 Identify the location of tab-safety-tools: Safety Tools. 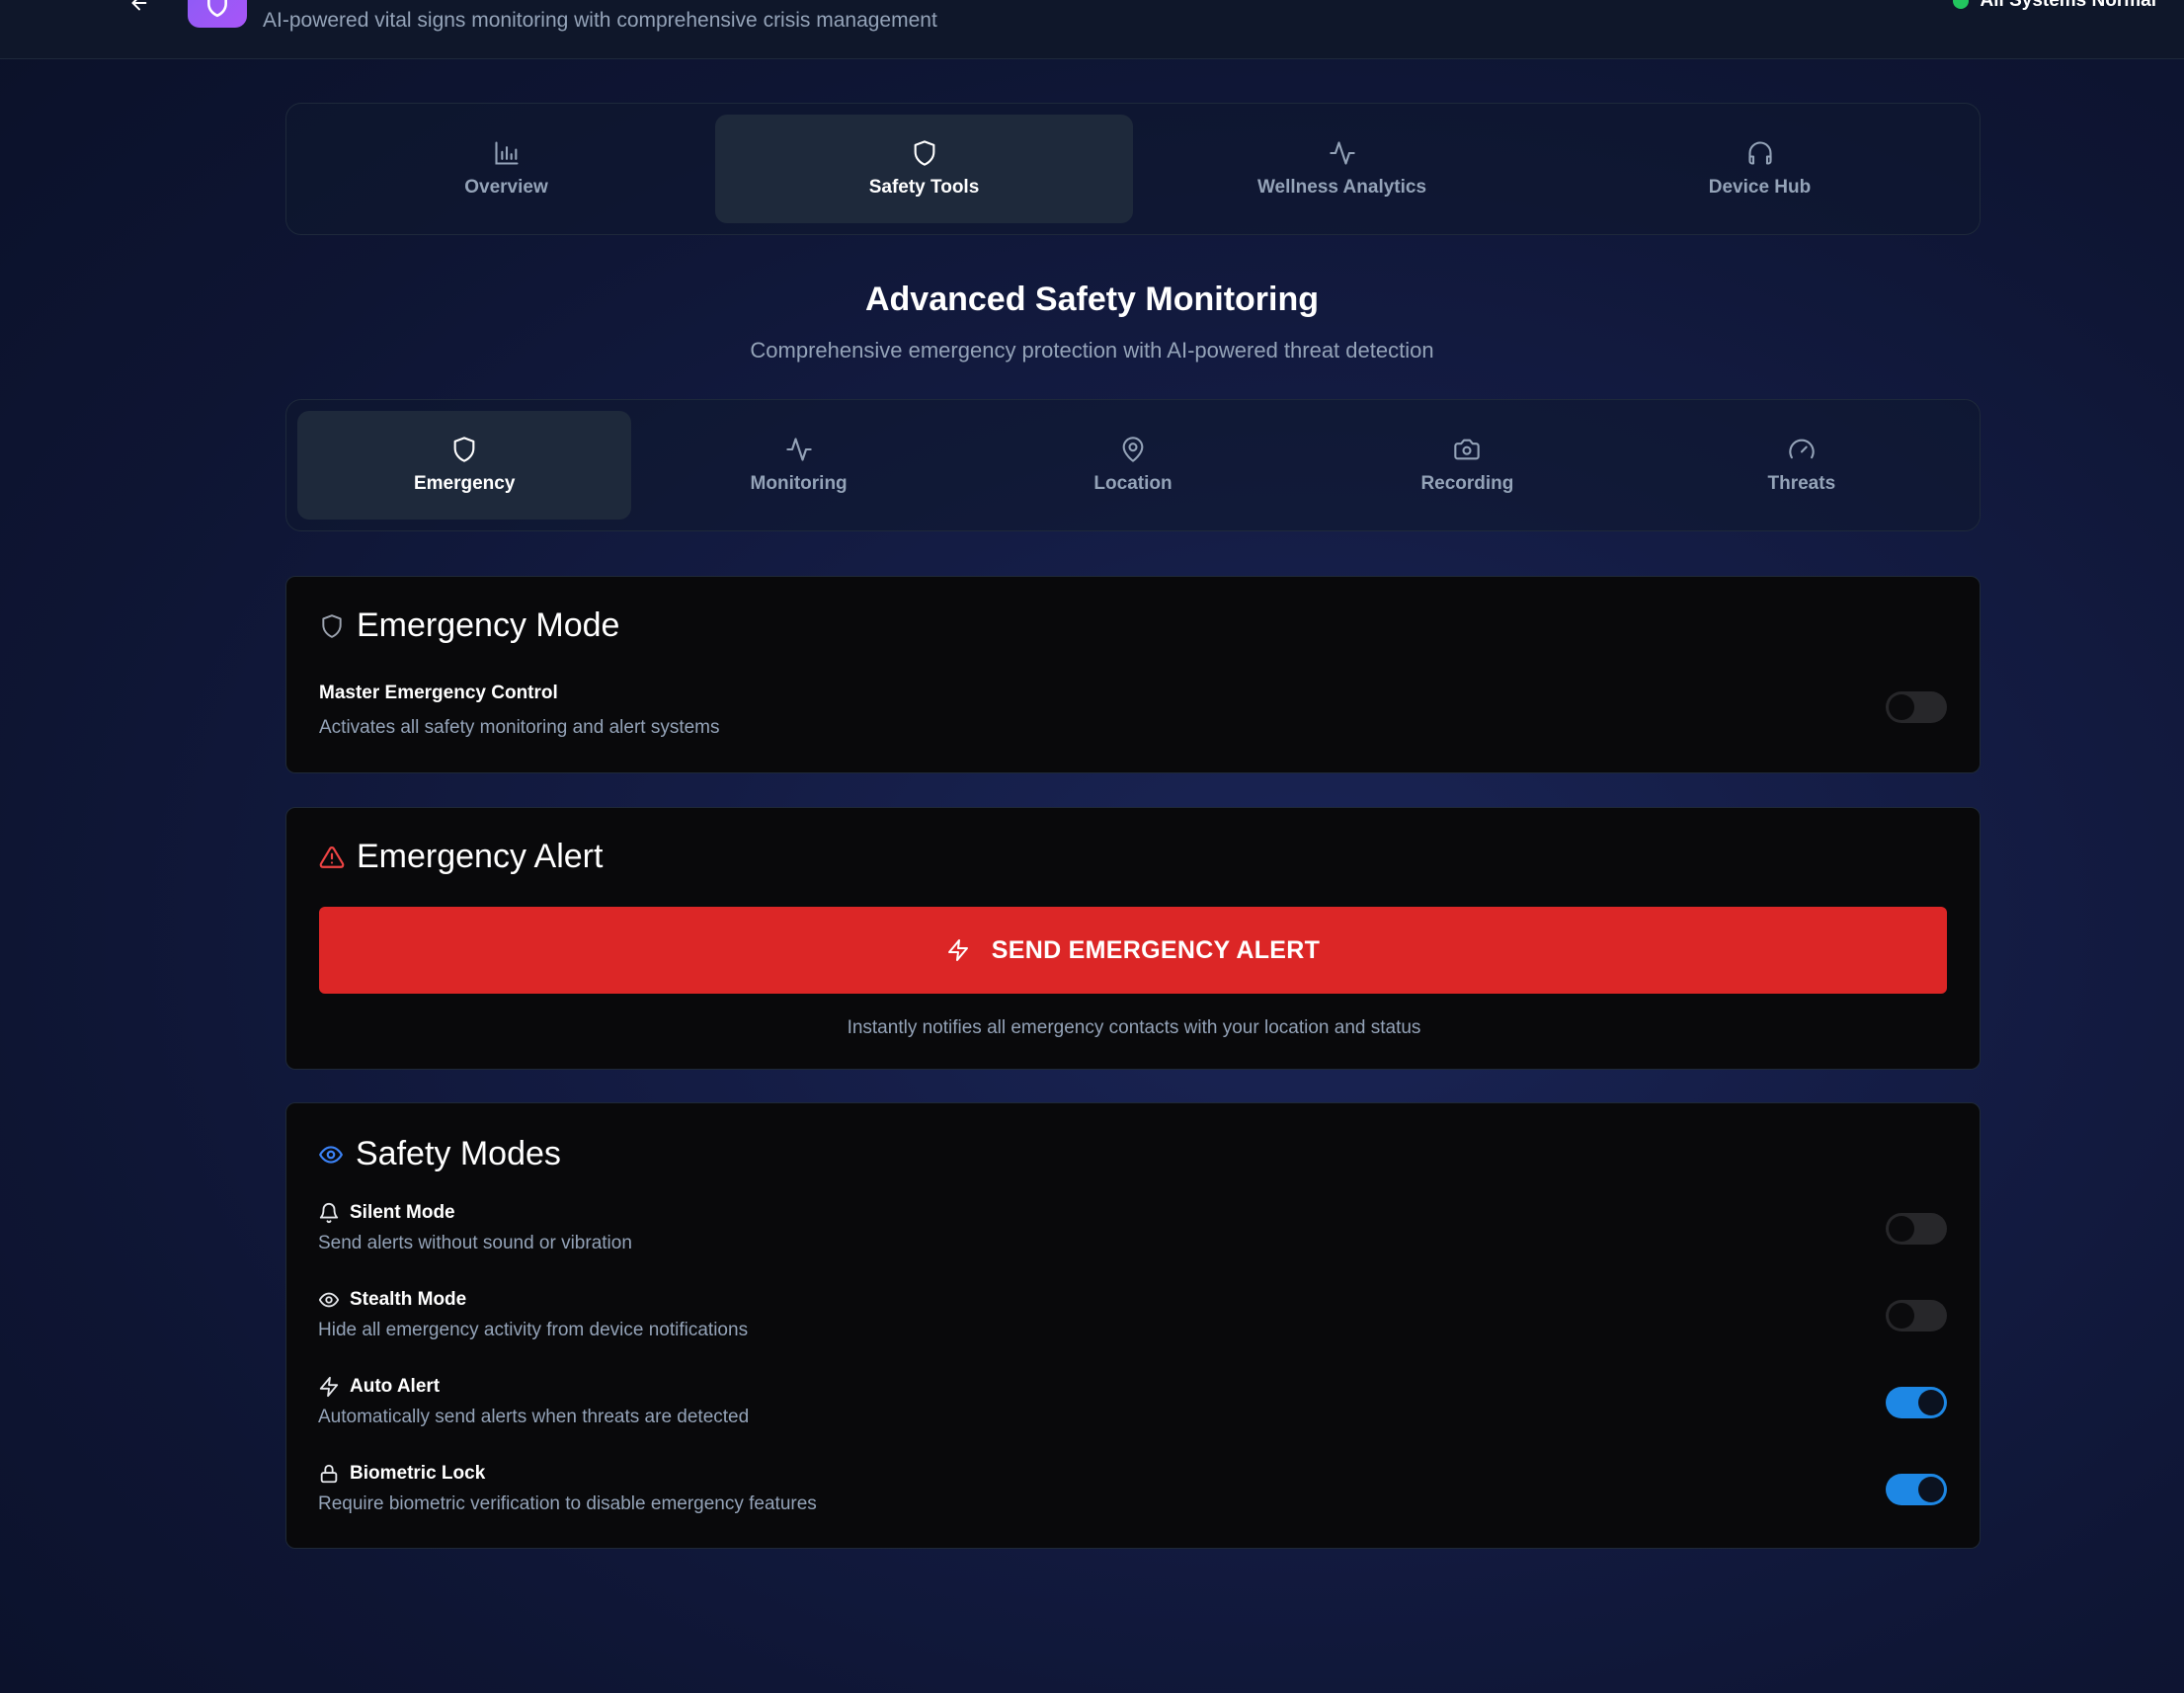
(924, 169).